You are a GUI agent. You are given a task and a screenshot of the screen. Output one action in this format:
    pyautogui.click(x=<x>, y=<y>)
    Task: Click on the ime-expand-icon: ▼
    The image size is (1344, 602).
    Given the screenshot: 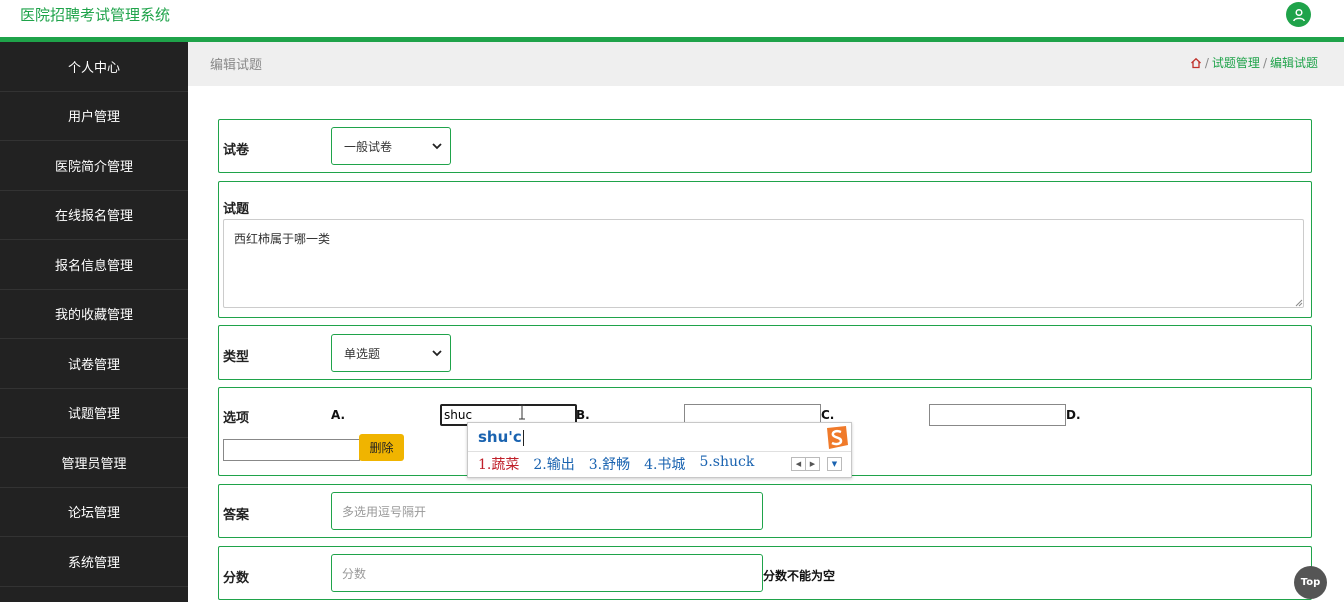 What is the action you would take?
    pyautogui.click(x=834, y=464)
    